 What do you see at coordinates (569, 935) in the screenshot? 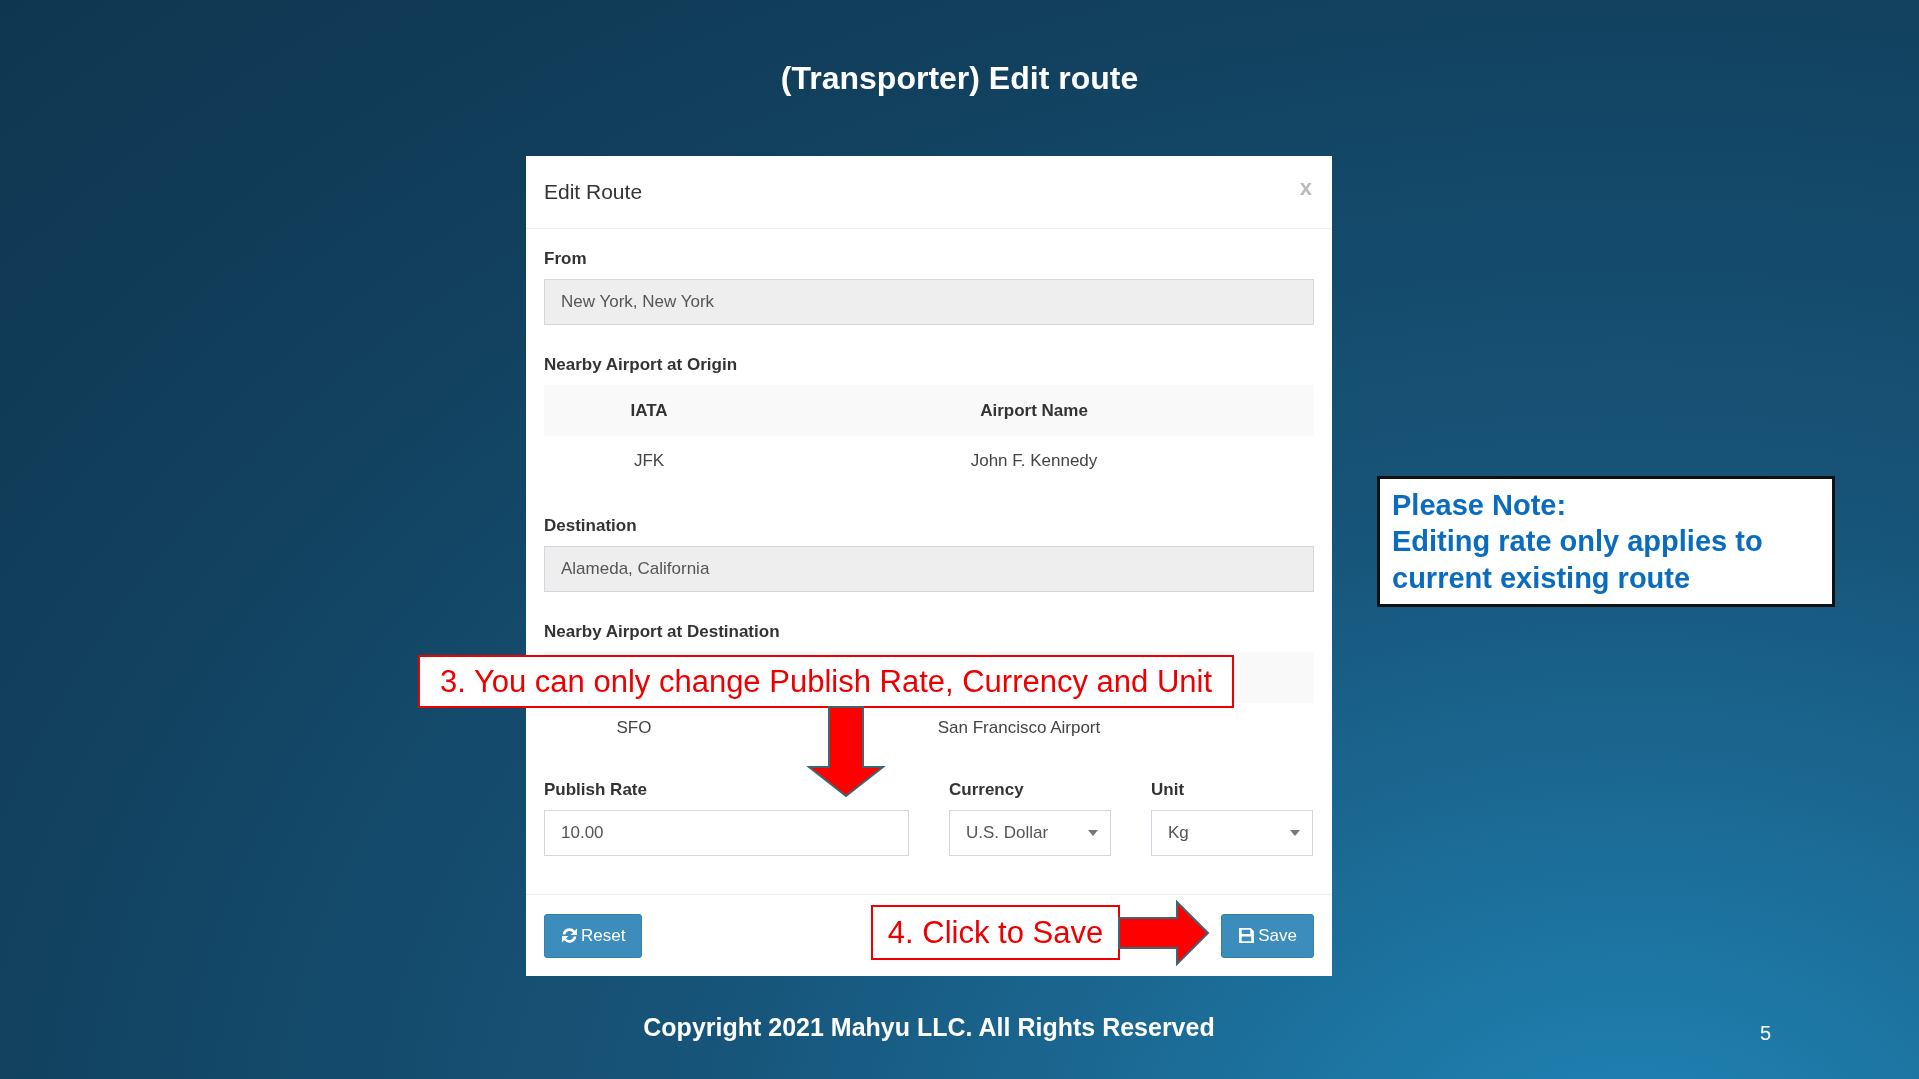
I see `refresh-icon` at bounding box center [569, 935].